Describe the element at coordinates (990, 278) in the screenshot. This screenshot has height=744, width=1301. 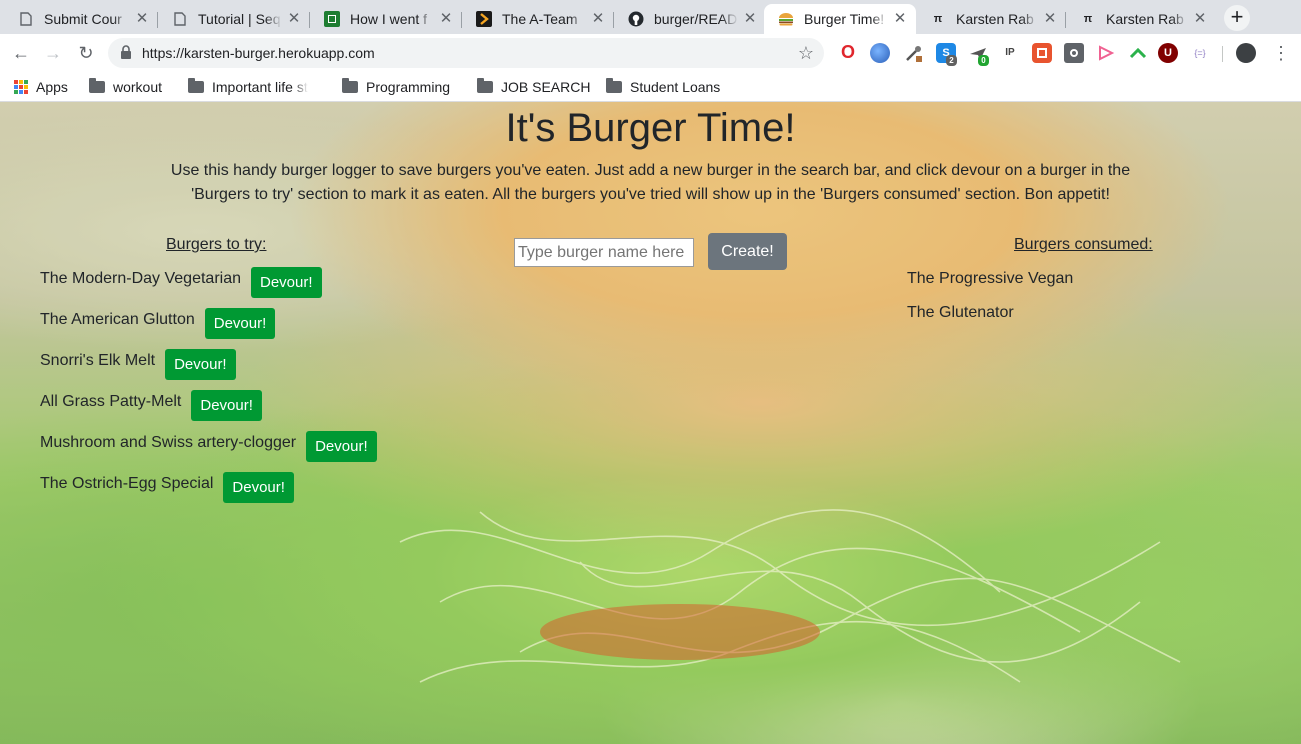
I see `list-item-consumed: The Progressive Vegan` at that location.